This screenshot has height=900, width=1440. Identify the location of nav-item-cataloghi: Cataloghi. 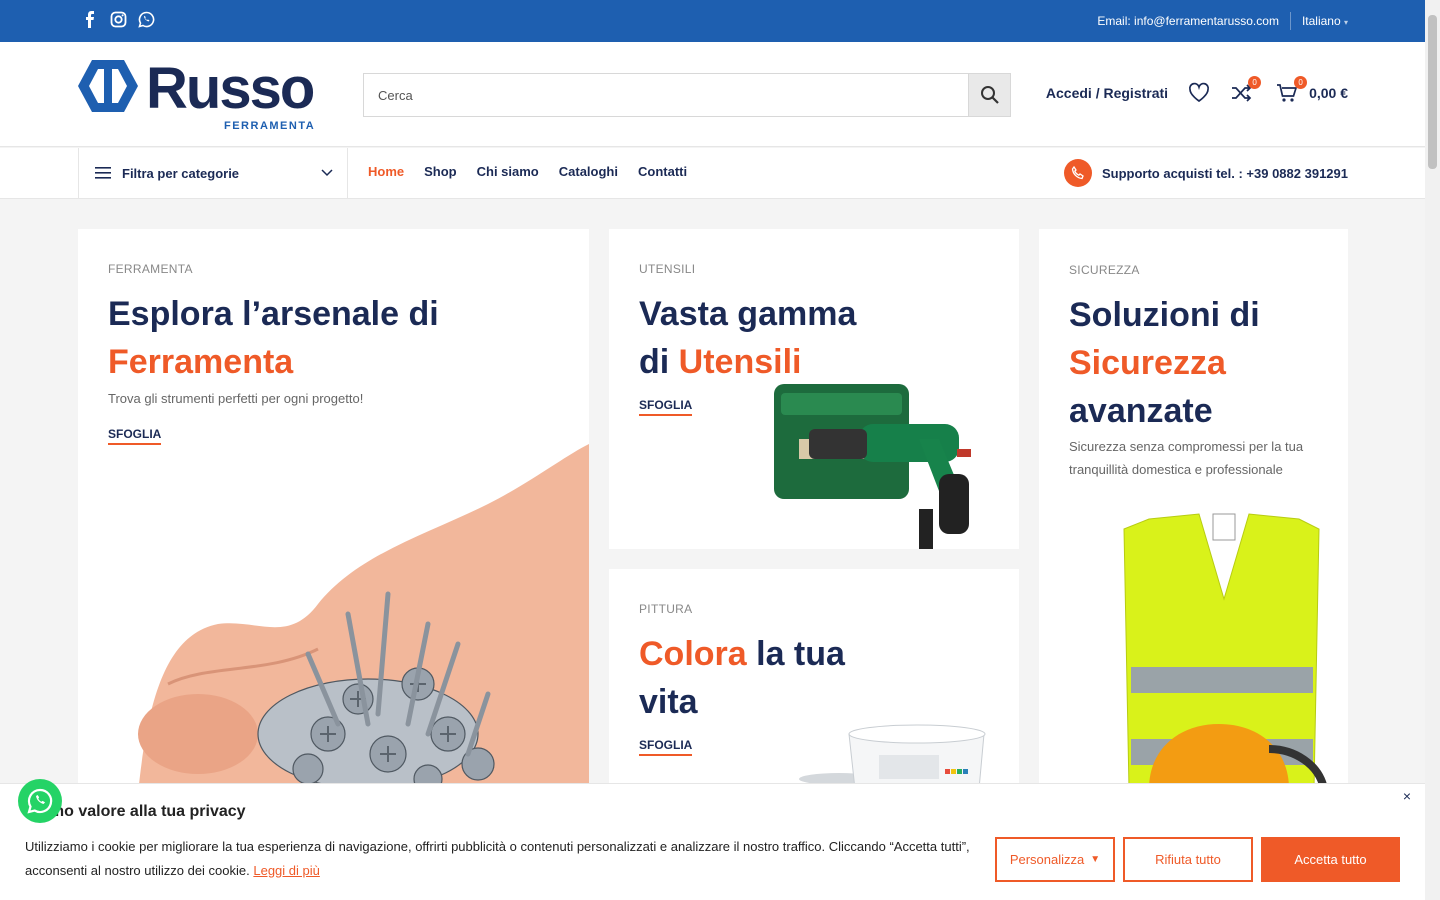
(588, 171).